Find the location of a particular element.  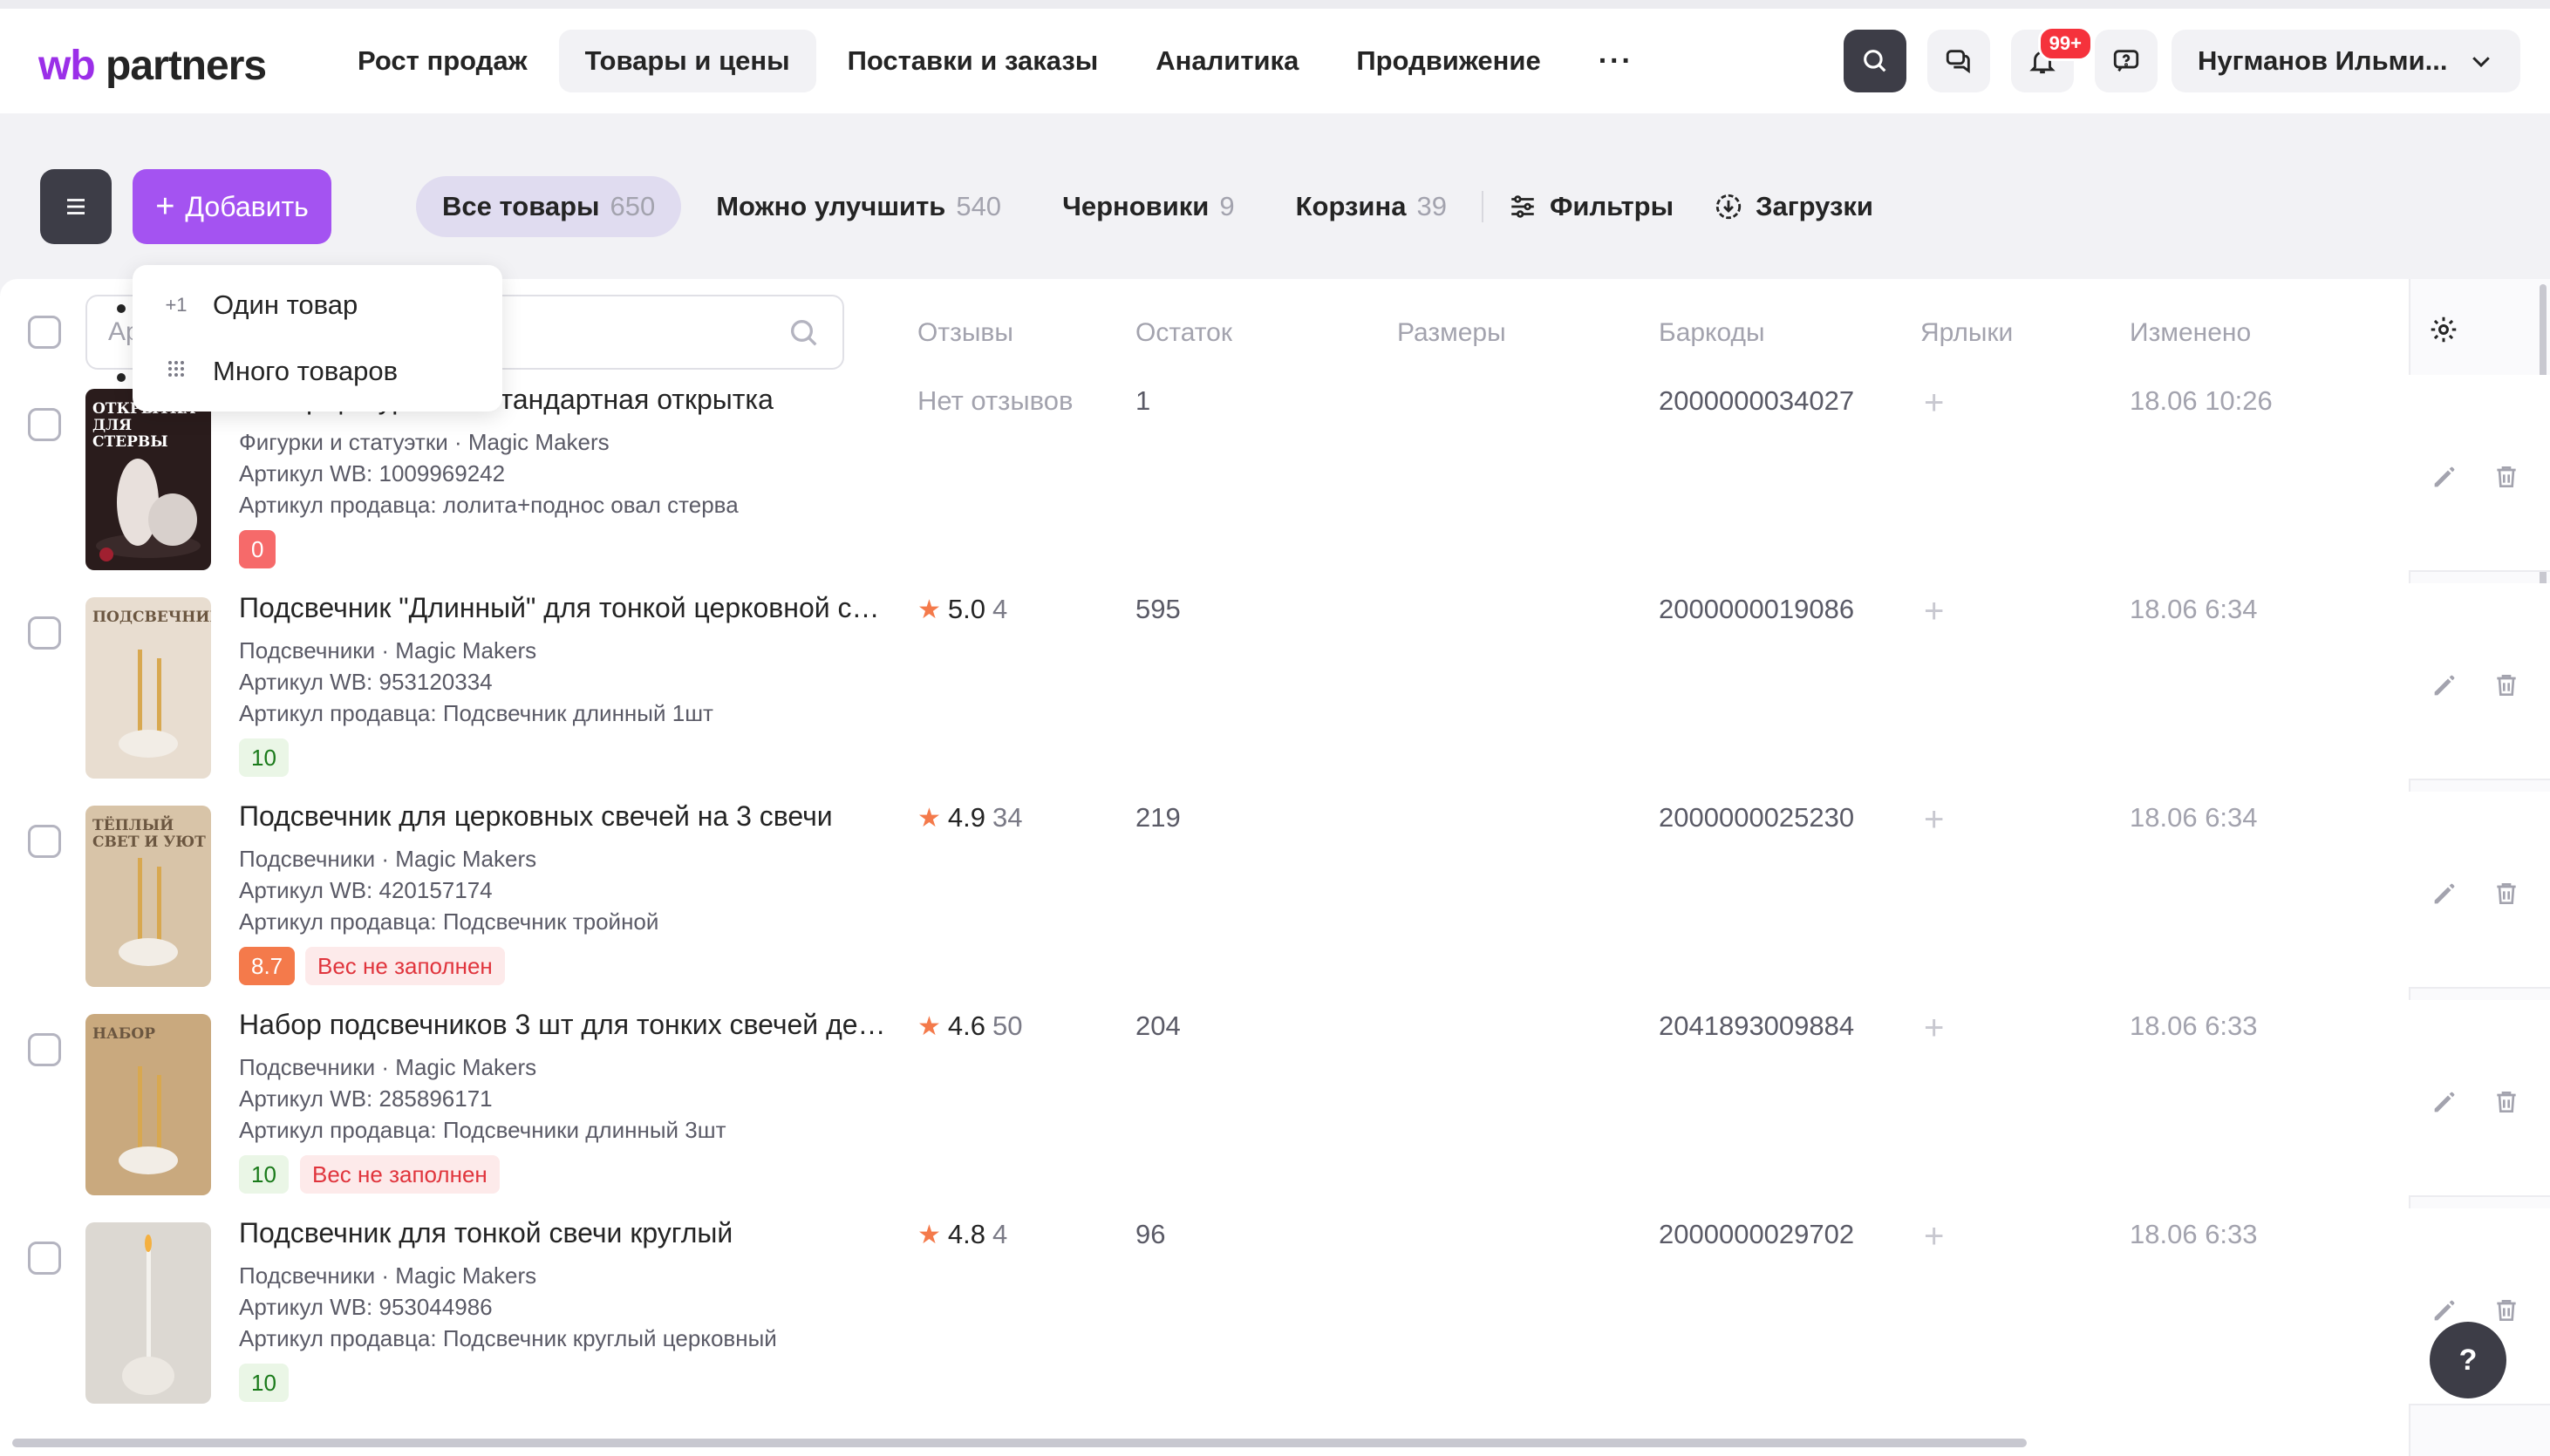

rating: ★ 5.0 4 is located at coordinates (962, 609).